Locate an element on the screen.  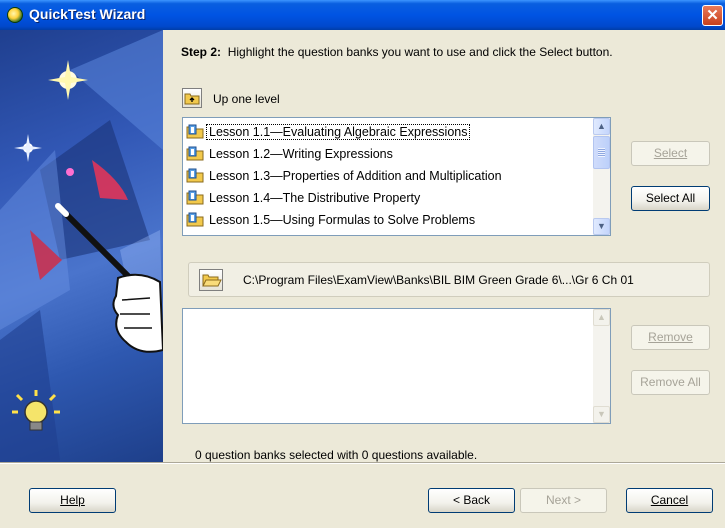
list-item: Lesson 1.4—The Distributive Property is located at coordinates (385, 198).